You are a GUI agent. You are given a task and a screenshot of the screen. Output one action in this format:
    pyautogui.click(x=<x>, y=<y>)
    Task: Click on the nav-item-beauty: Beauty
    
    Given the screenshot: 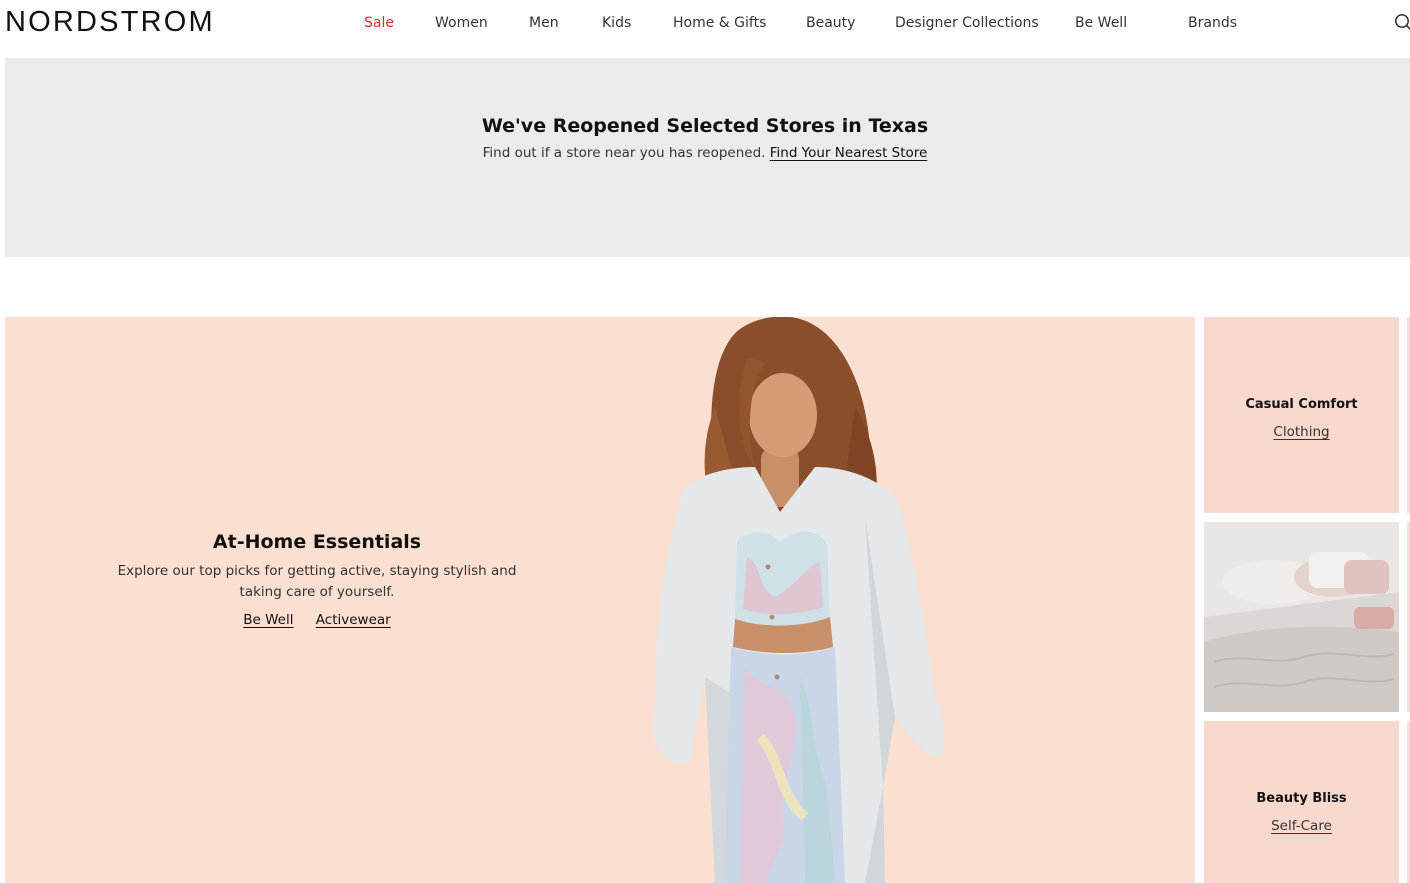 What is the action you would take?
    pyautogui.click(x=830, y=23)
    